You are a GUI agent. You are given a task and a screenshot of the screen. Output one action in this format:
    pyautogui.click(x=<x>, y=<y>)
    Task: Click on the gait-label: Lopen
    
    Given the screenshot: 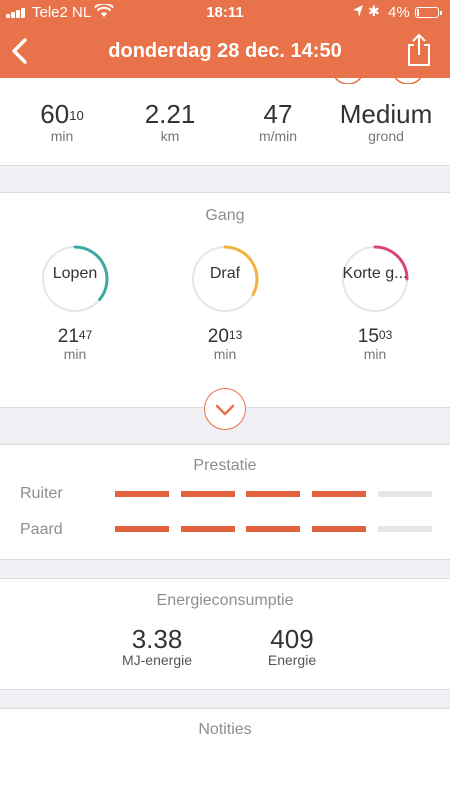 What is the action you would take?
    pyautogui.click(x=75, y=273)
    